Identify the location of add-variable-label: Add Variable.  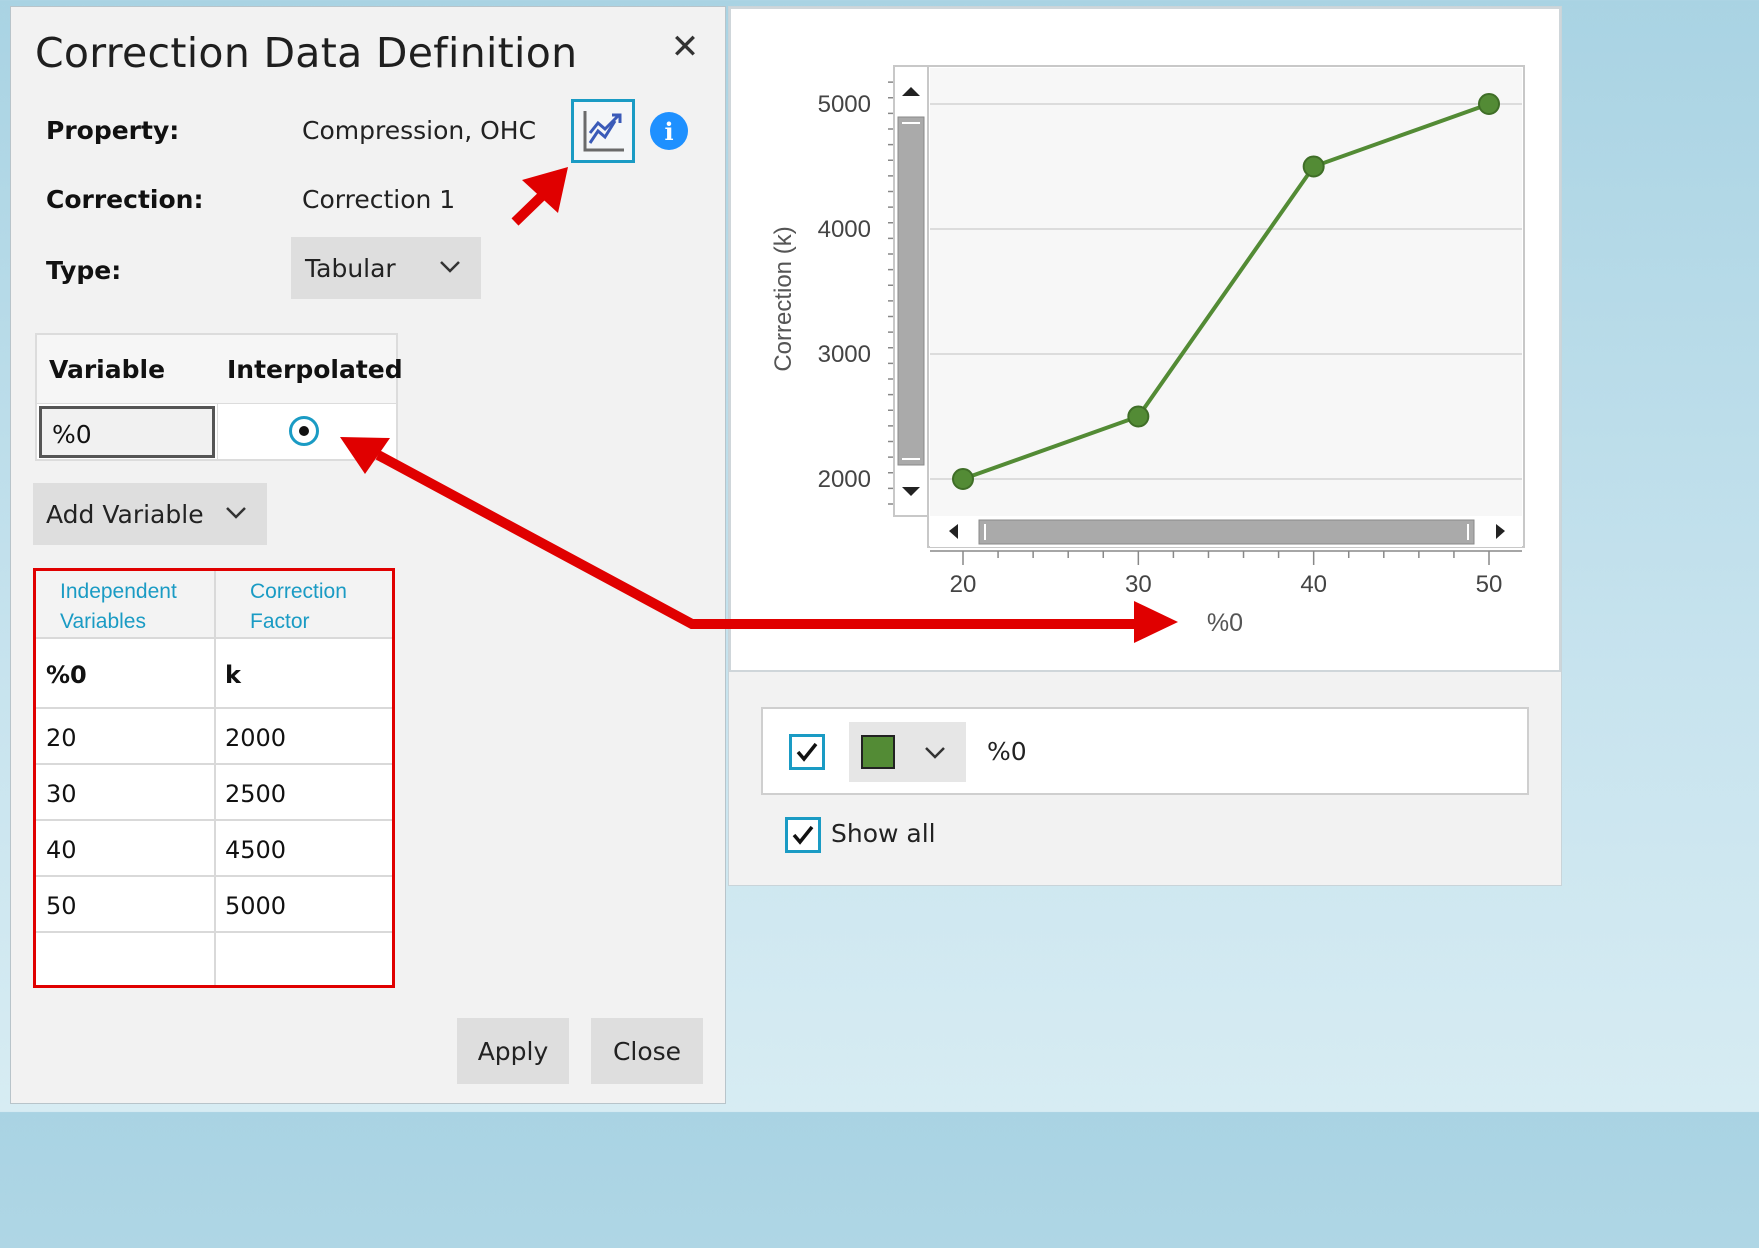
(125, 514).